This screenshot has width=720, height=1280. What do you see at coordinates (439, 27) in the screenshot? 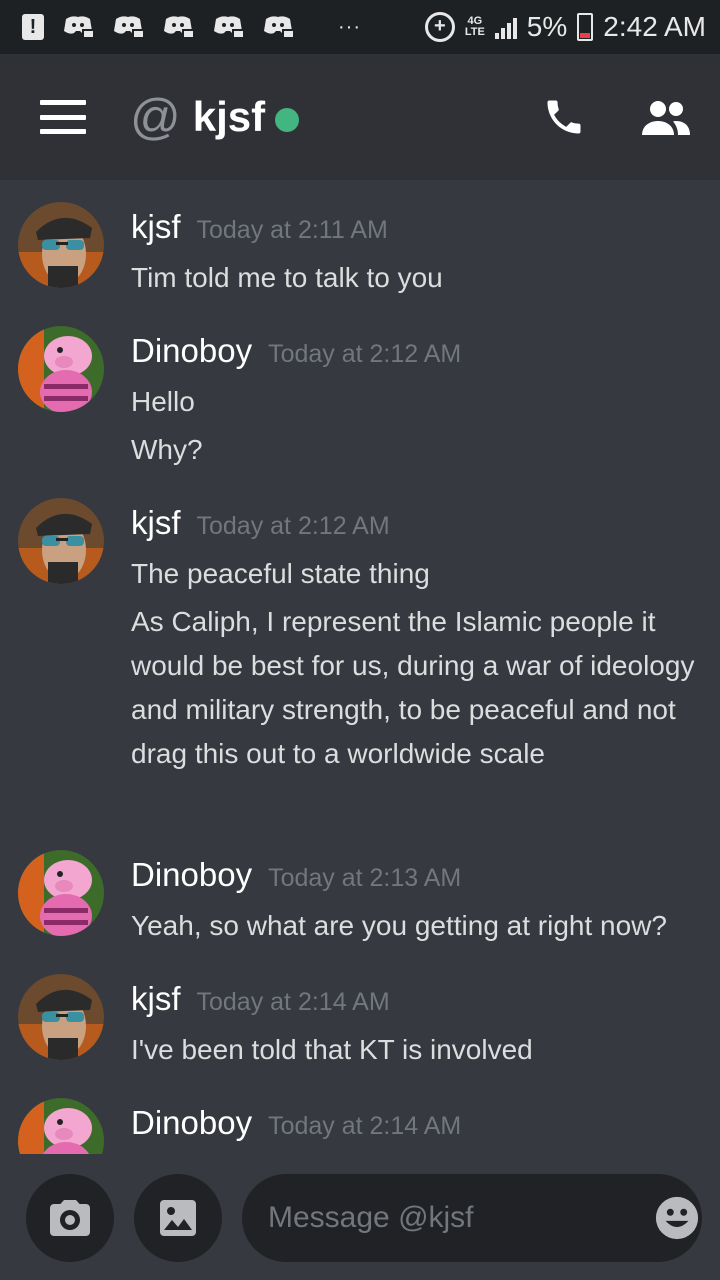
I see `data-saver-icon: +` at bounding box center [439, 27].